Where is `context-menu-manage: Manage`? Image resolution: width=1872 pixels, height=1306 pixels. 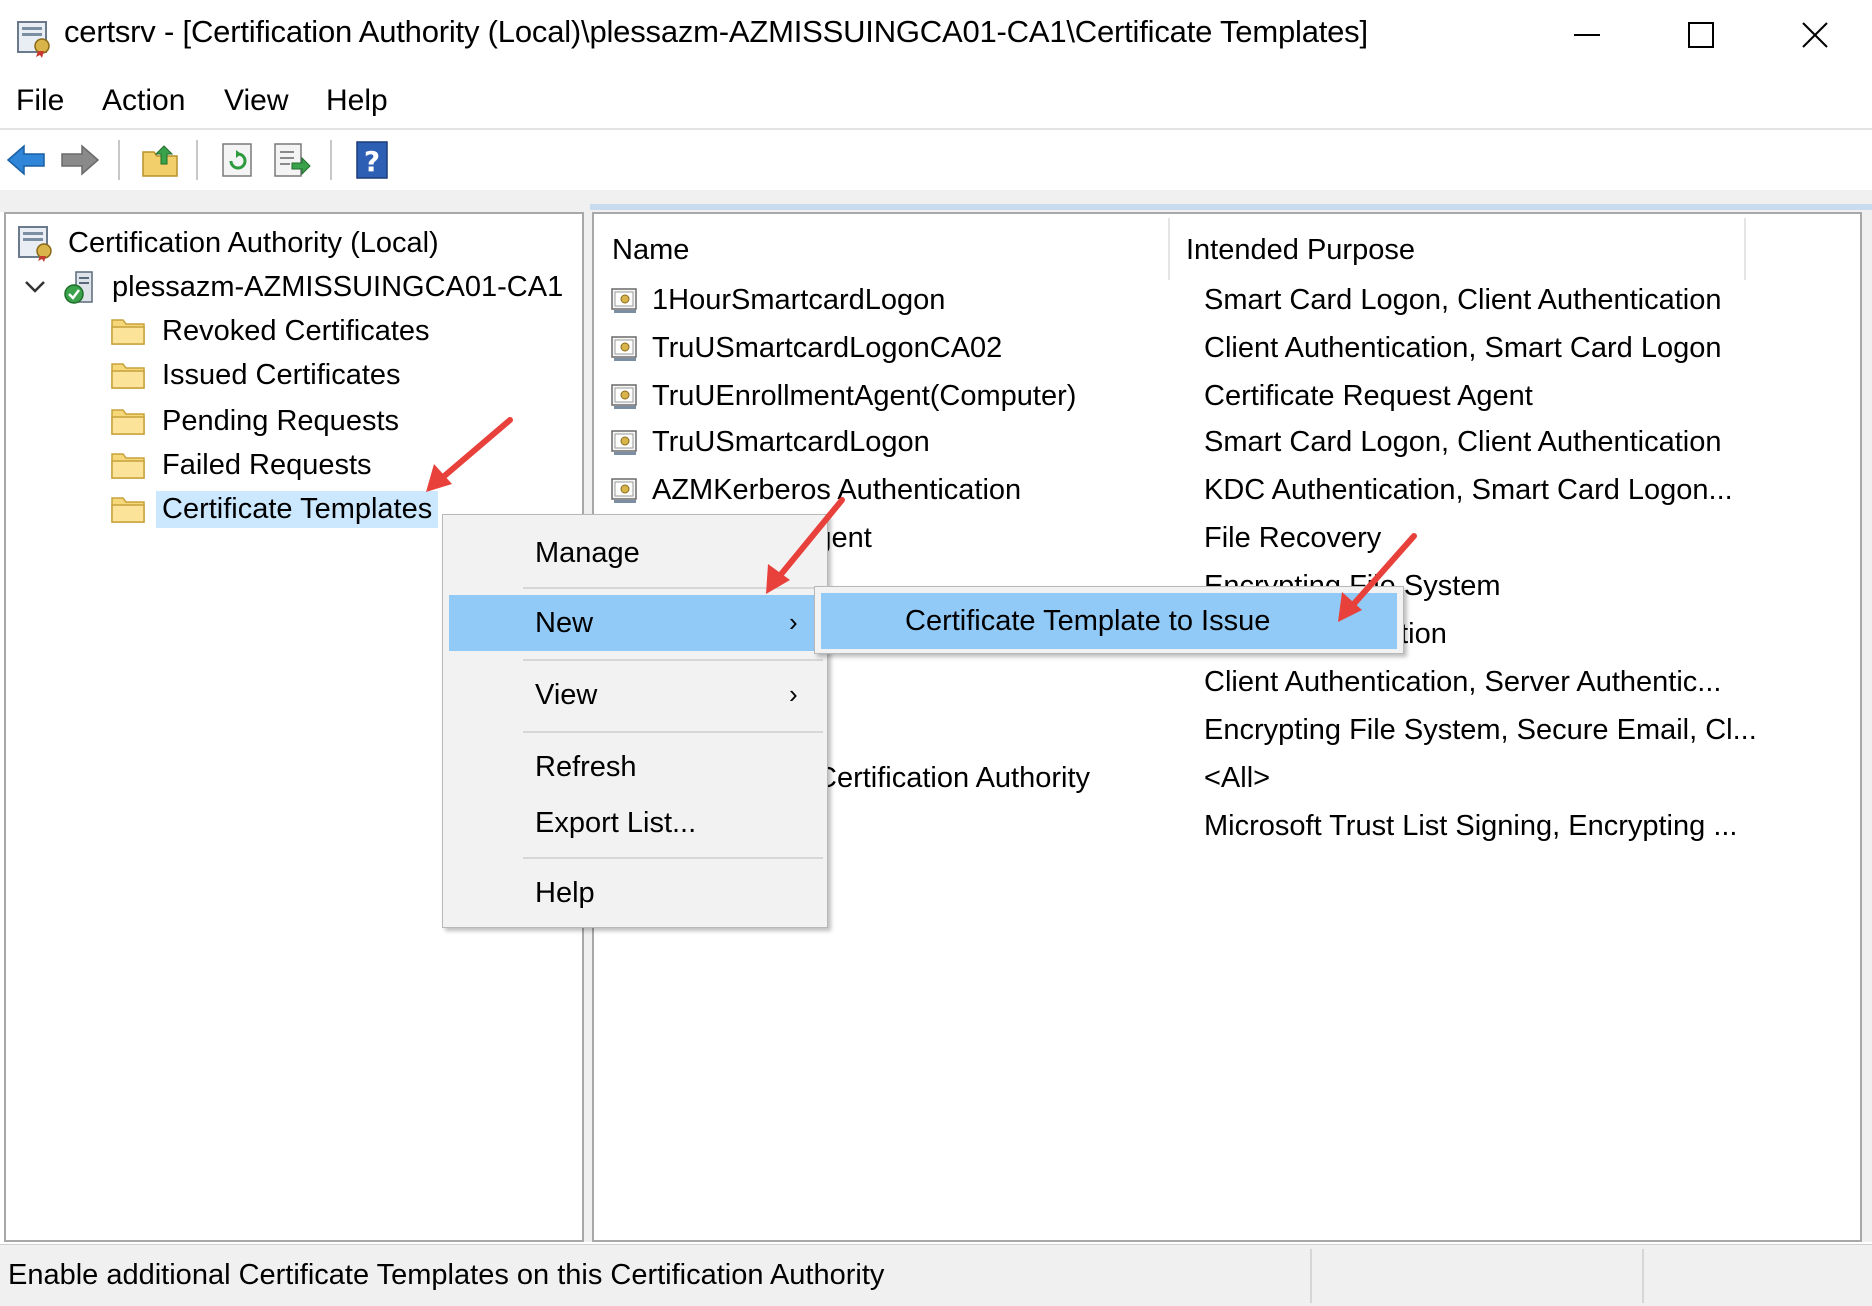 context-menu-manage: Manage is located at coordinates (636, 553).